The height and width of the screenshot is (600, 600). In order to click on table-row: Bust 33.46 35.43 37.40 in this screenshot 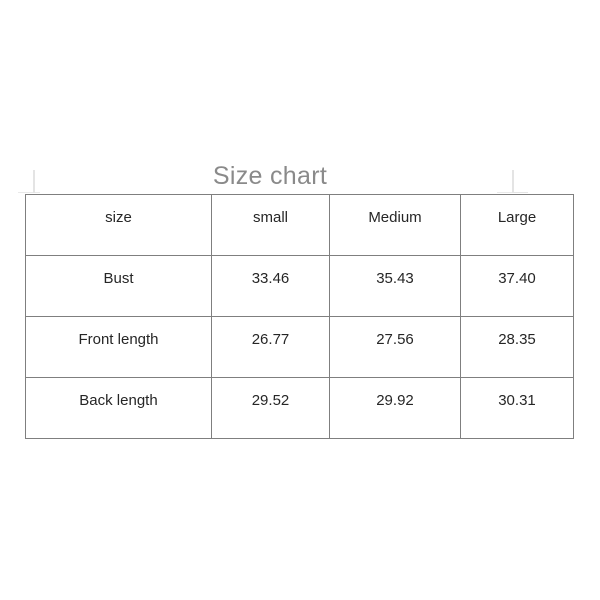, I will do `click(299, 286)`.